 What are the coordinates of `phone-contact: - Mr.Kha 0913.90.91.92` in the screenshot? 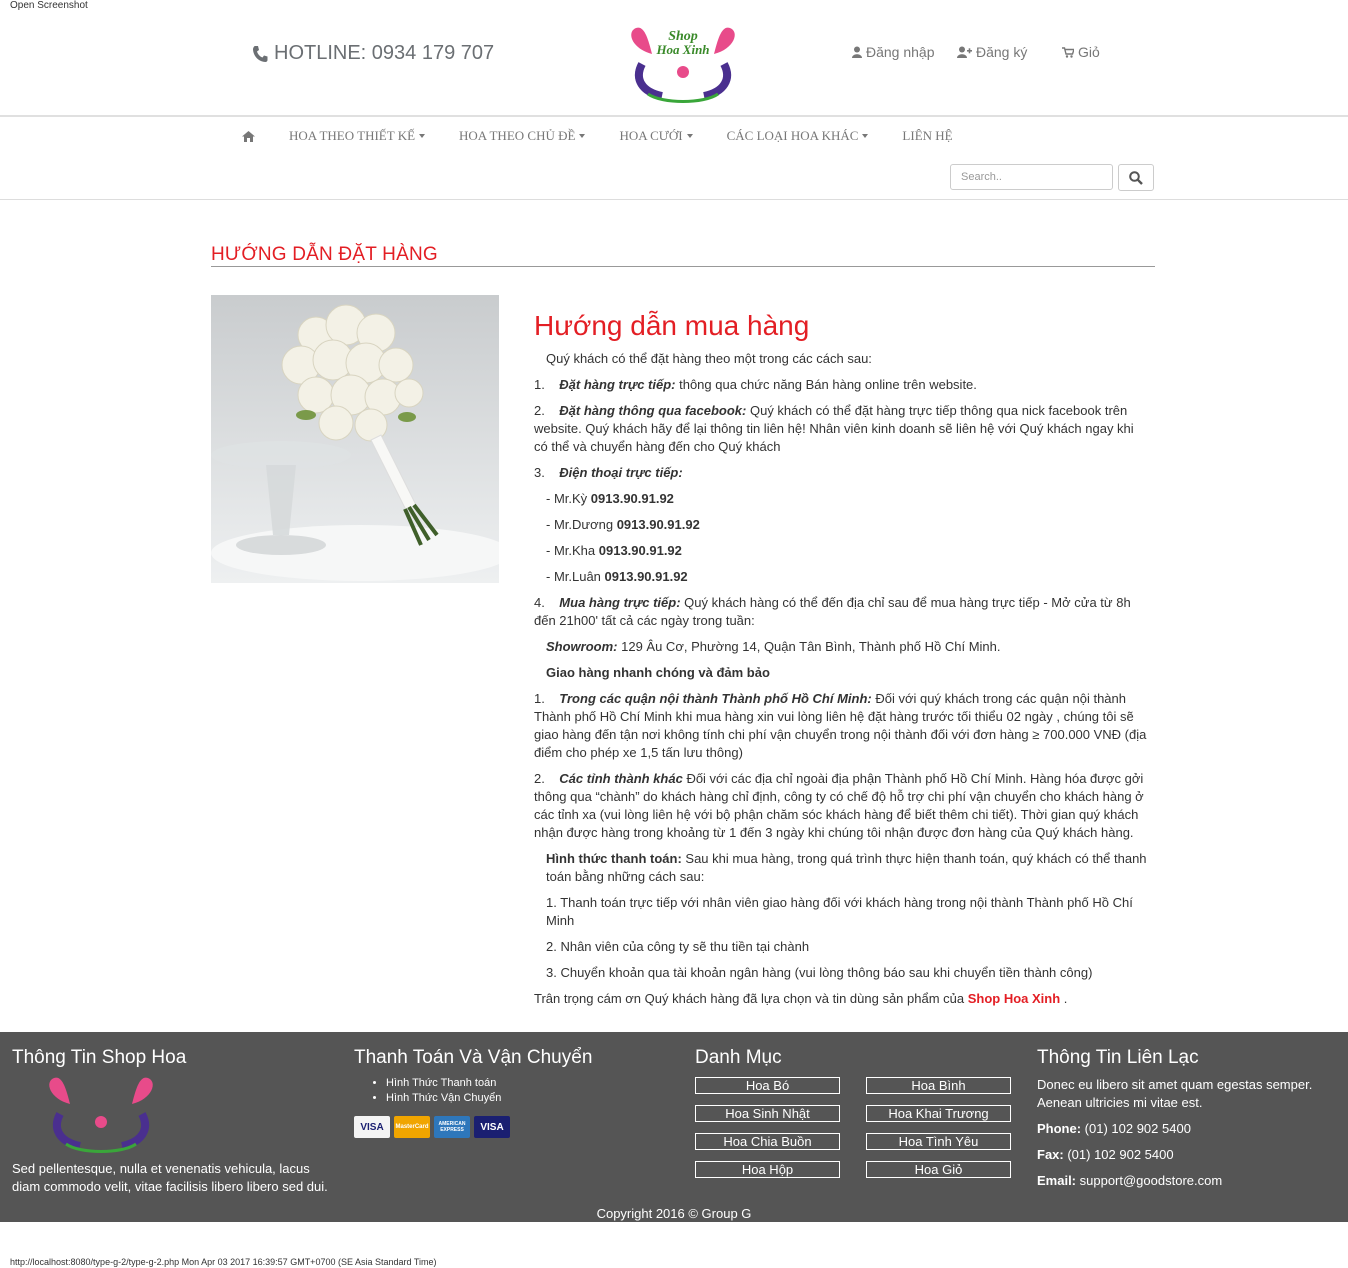 It's located at (842, 551).